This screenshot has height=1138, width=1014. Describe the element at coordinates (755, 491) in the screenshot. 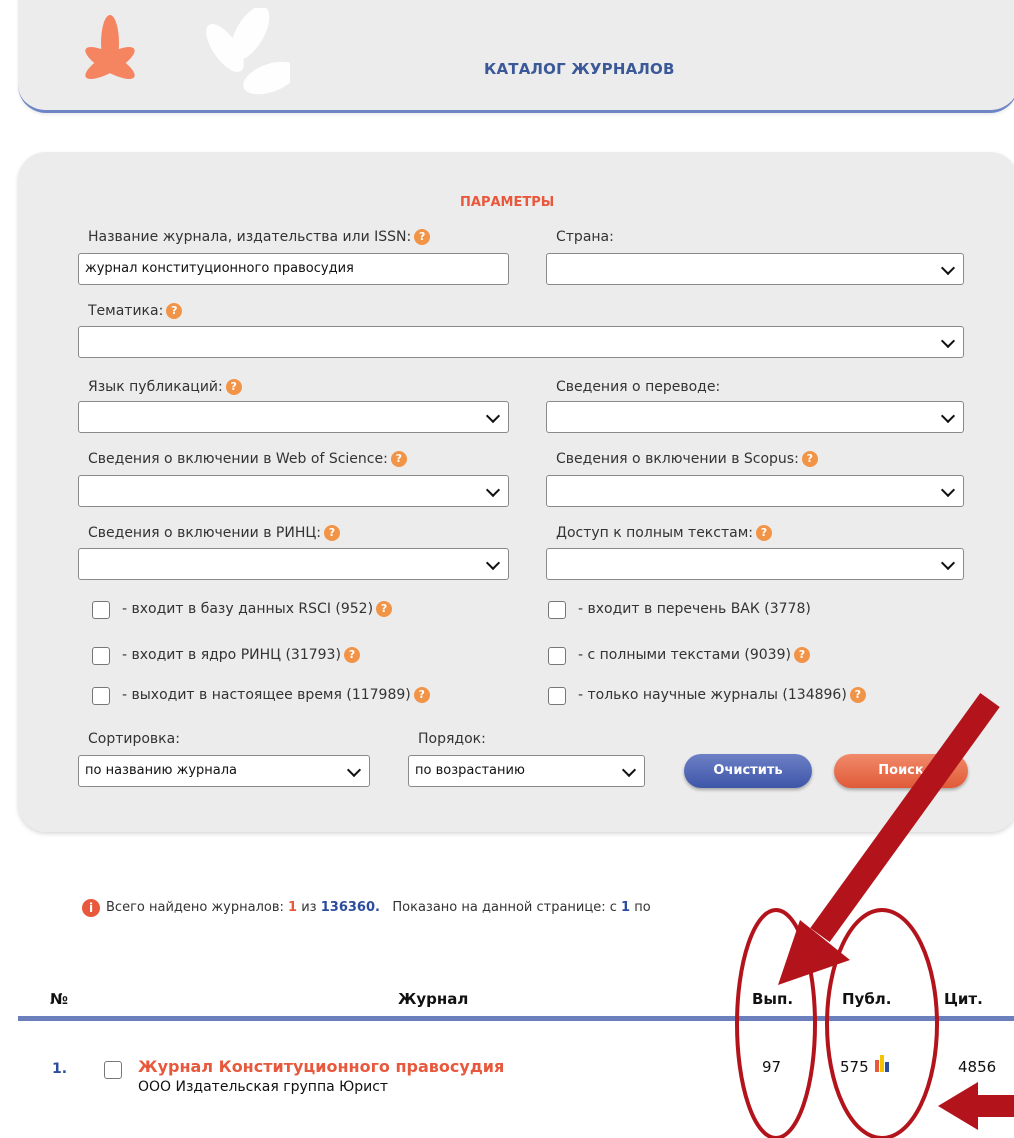

I see `scopus-select` at that location.